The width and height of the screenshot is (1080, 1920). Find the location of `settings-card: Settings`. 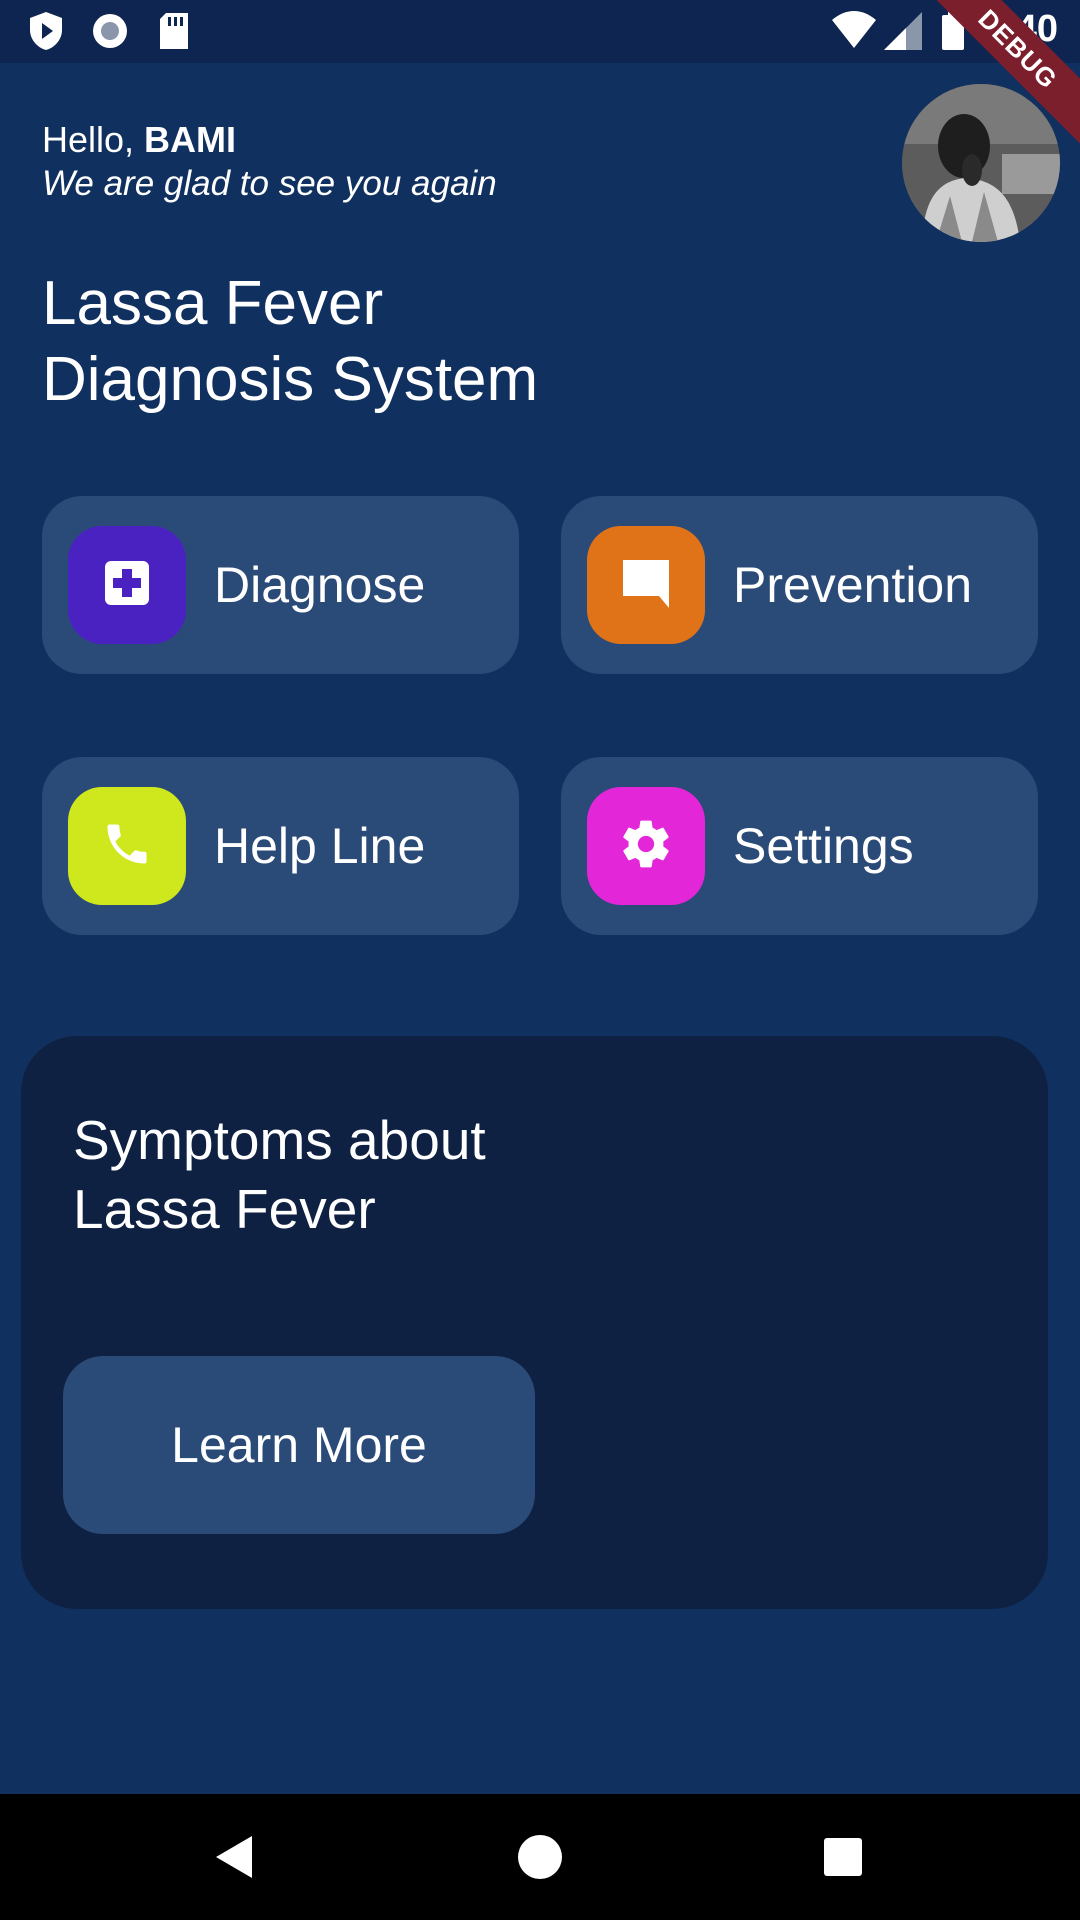

settings-card: Settings is located at coordinates (799, 846).